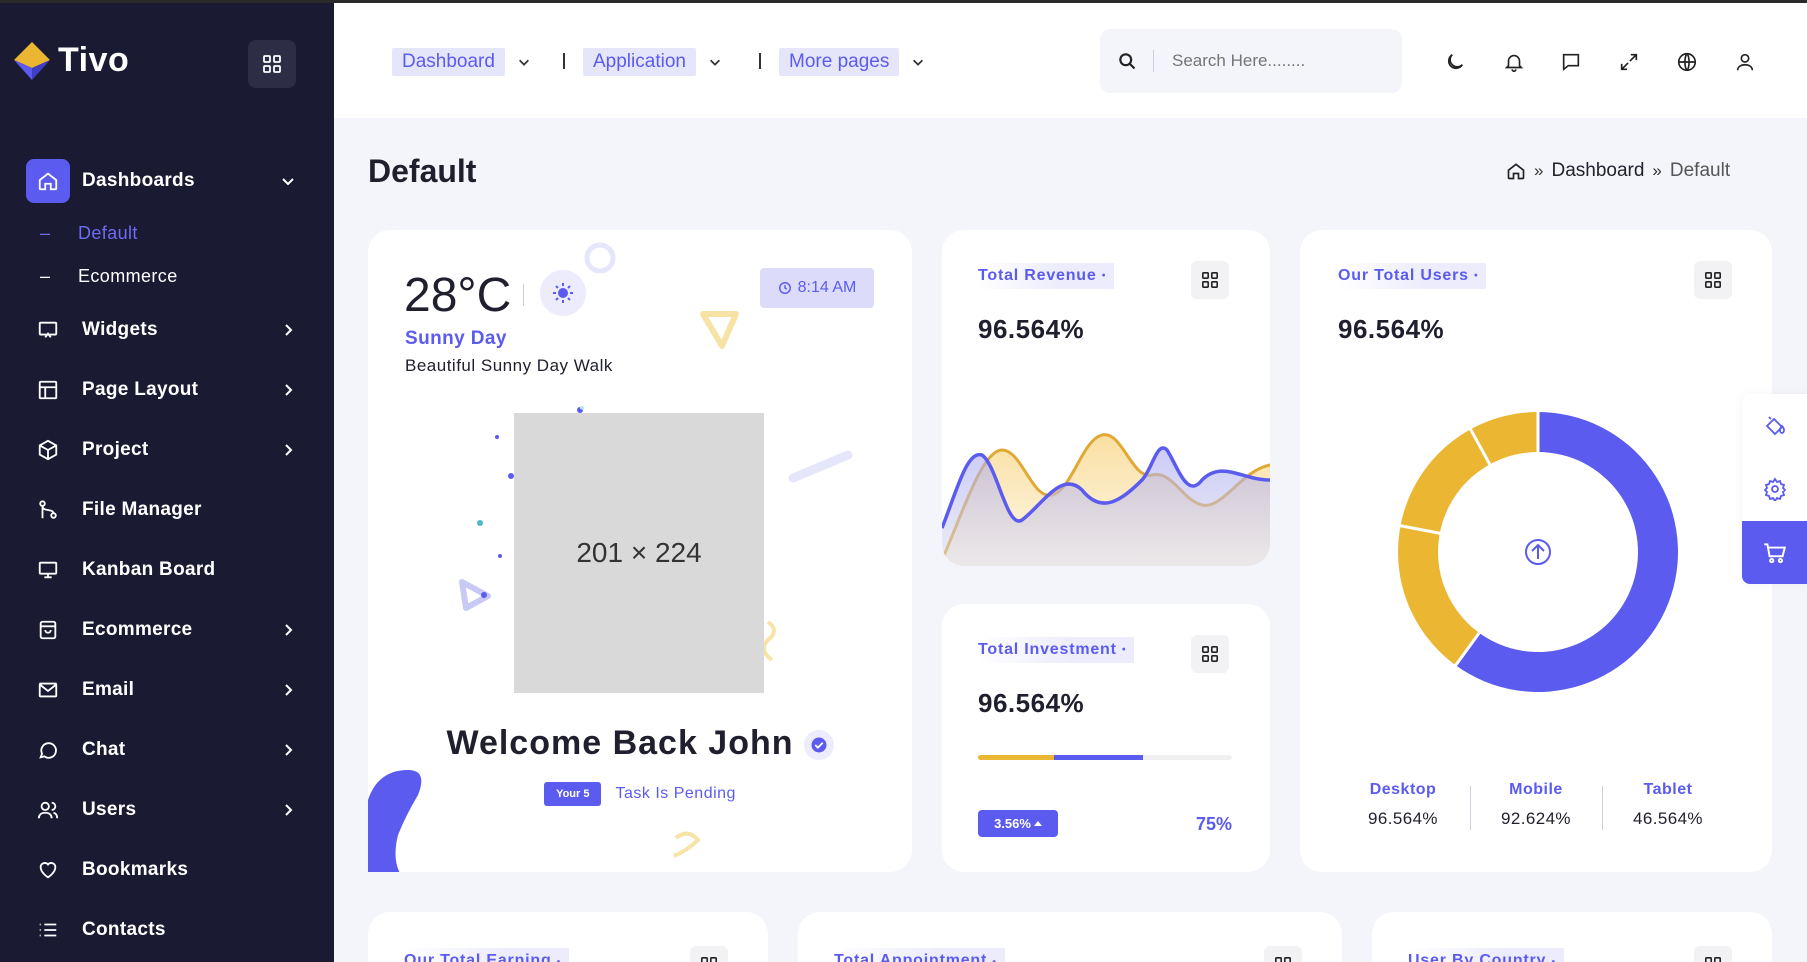  I want to click on sidebar-item-page-layout: Page Layout, so click(161, 390).